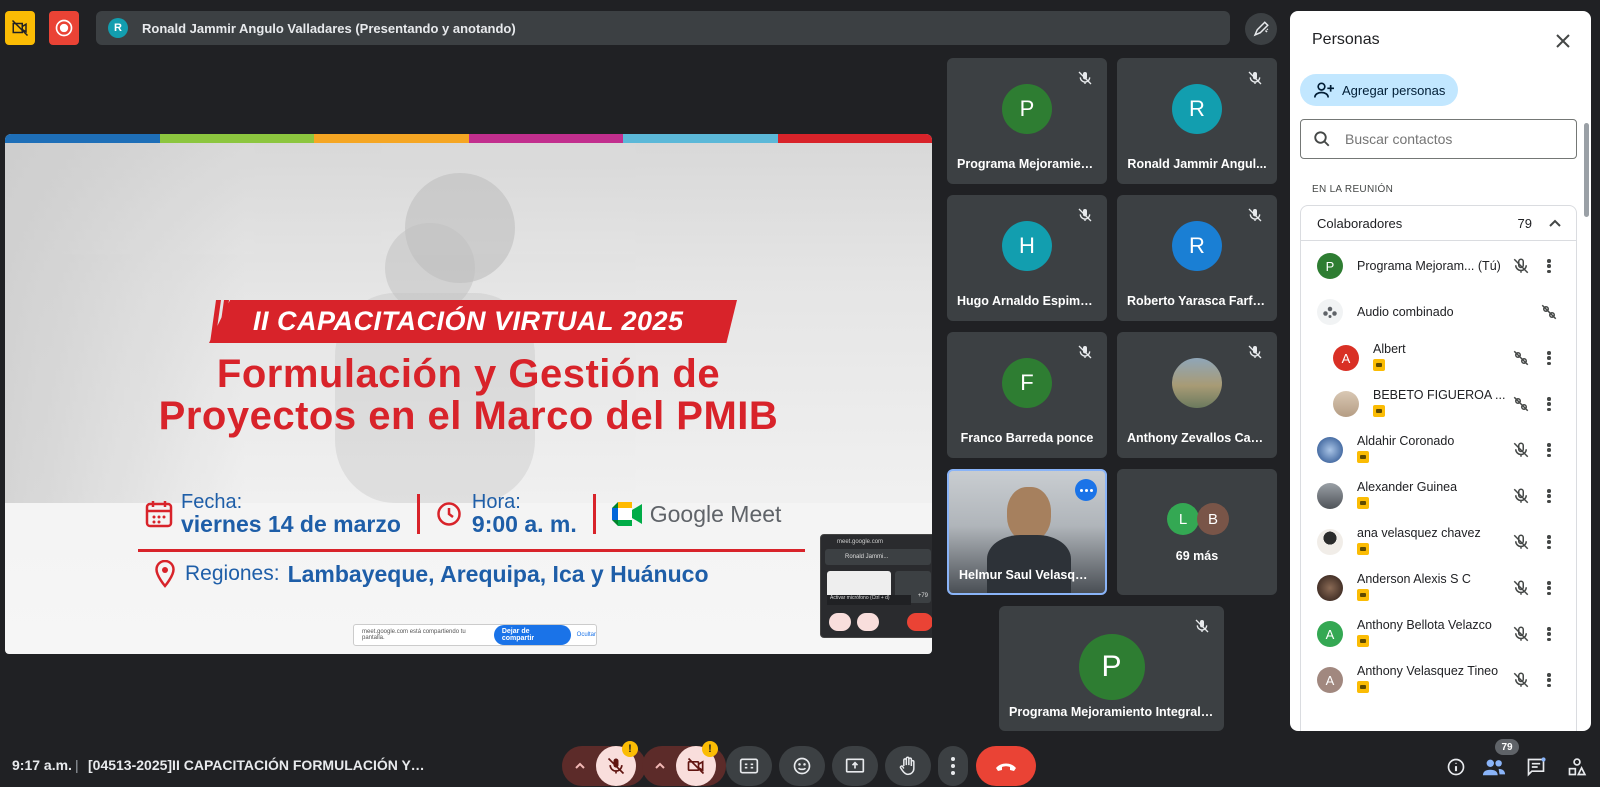  Describe the element at coordinates (1330, 312) in the screenshot. I see `combined-audio-icon` at that location.